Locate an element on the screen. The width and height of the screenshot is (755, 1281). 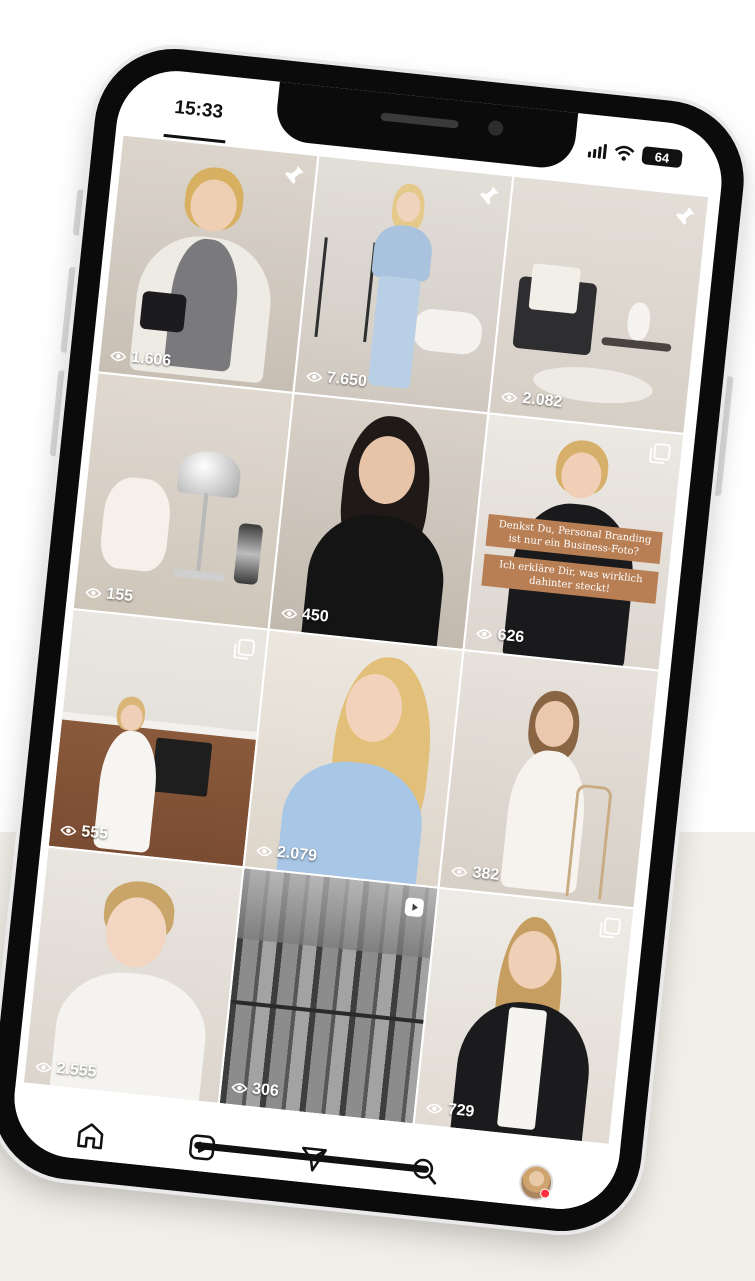
grid-post: 2.082 is located at coordinates (599, 304).